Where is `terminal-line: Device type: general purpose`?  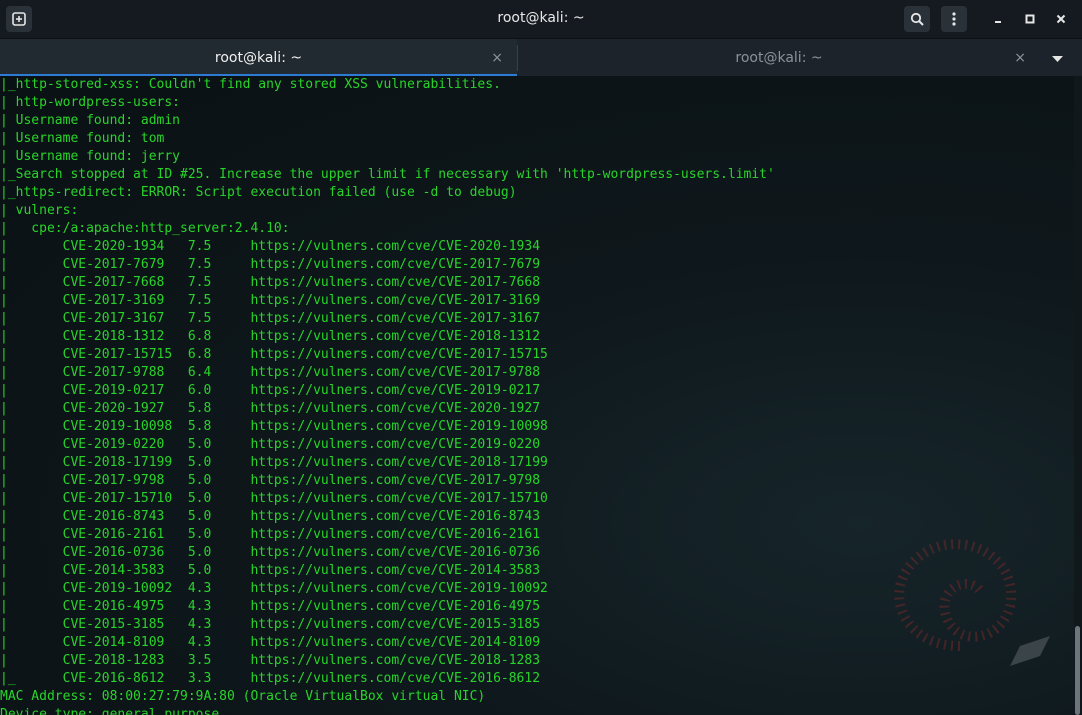 terminal-line: Device type: general purpose is located at coordinates (110, 711).